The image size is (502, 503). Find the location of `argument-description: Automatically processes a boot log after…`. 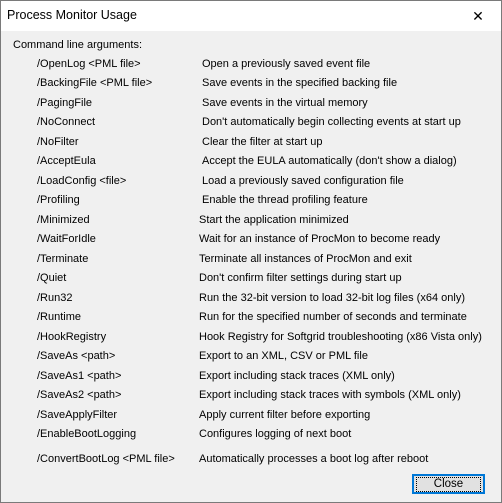

argument-description: Automatically processes a boot log after… is located at coordinates (314, 459).